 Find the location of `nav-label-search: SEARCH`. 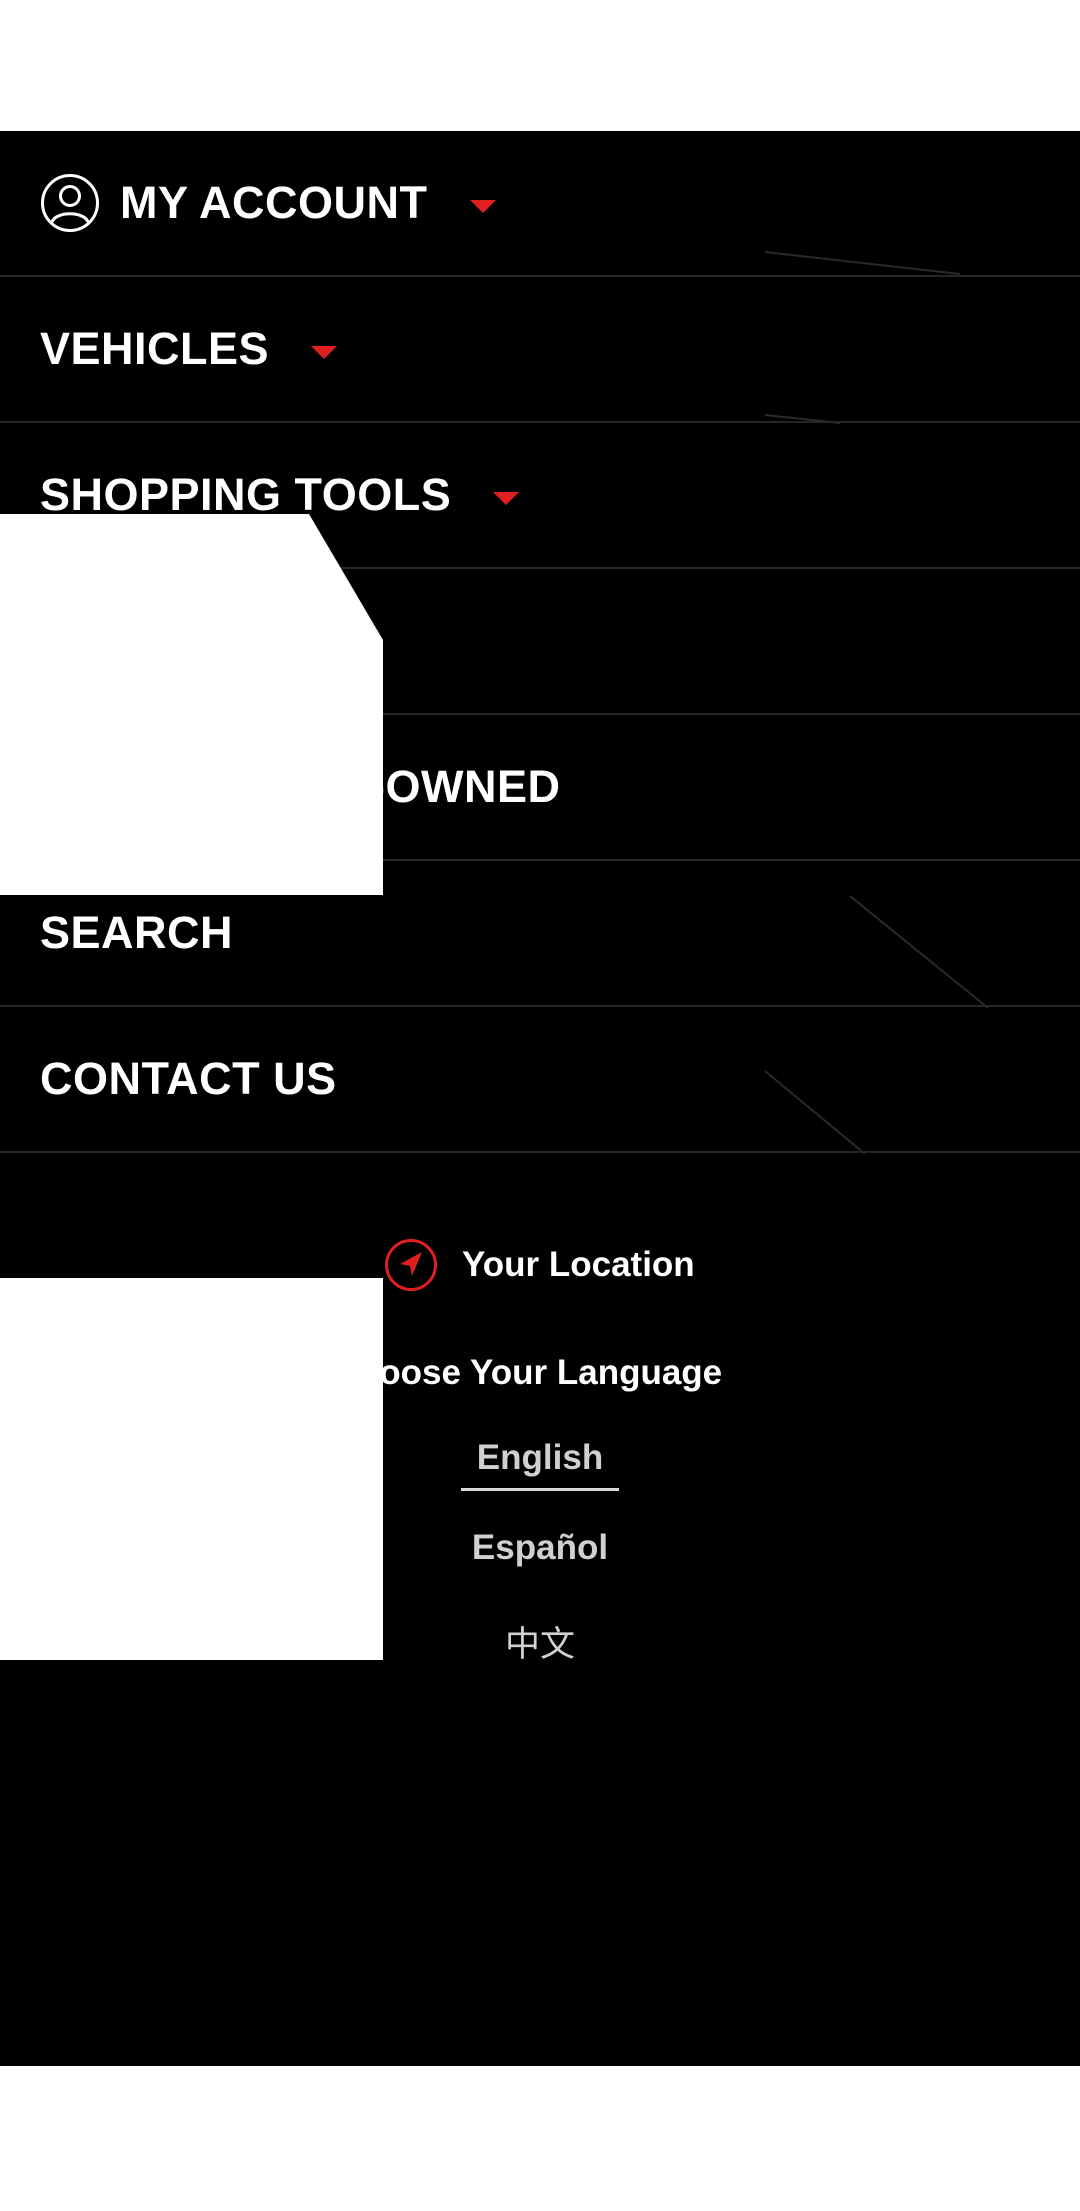

nav-label-search: SEARCH is located at coordinates (137, 932).